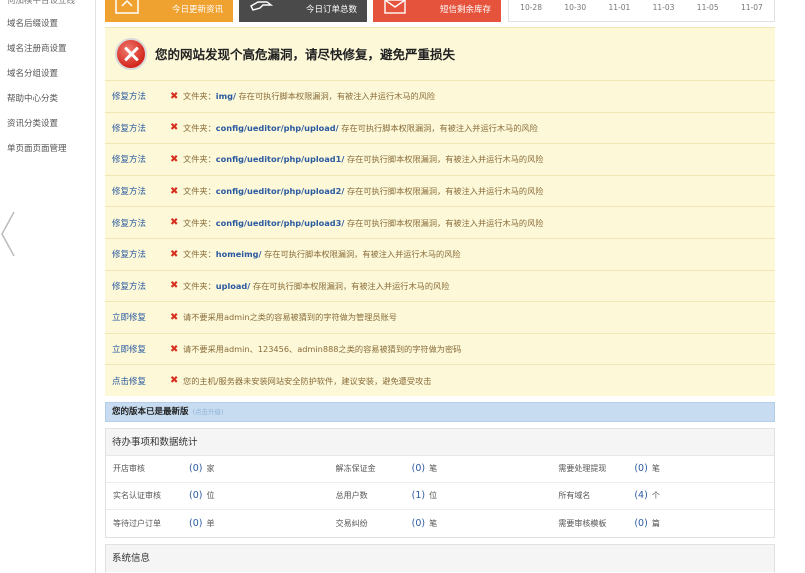 The image size is (805, 573). Describe the element at coordinates (131, 54) in the screenshot. I see `error-icon` at that location.